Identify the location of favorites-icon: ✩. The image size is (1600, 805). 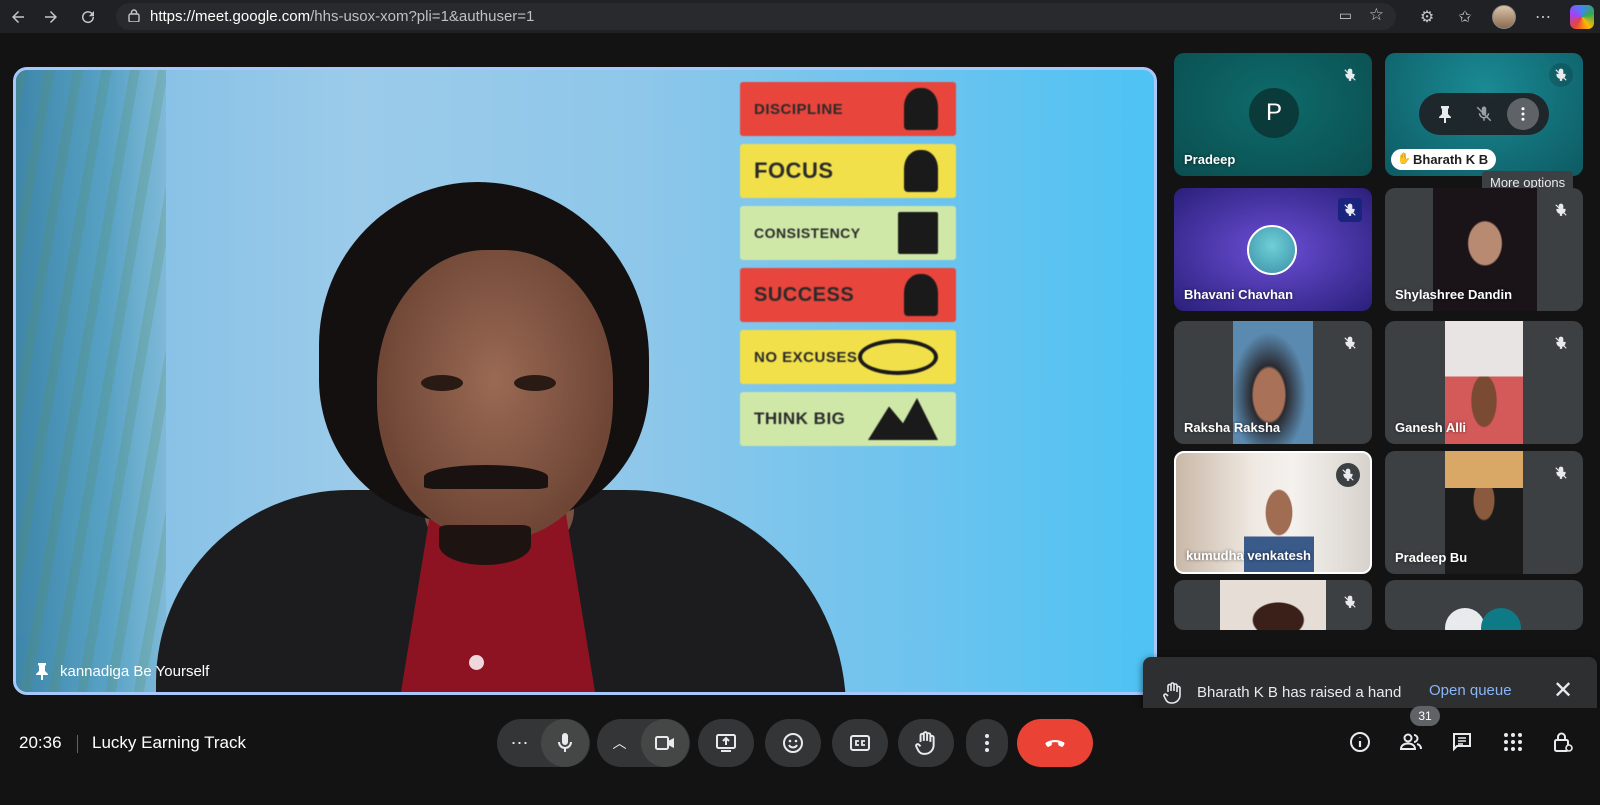
(1465, 17).